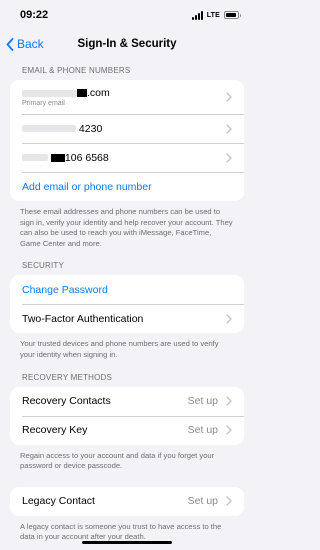  What do you see at coordinates (202, 501) in the screenshot?
I see `legacy-contact-value: Set up` at bounding box center [202, 501].